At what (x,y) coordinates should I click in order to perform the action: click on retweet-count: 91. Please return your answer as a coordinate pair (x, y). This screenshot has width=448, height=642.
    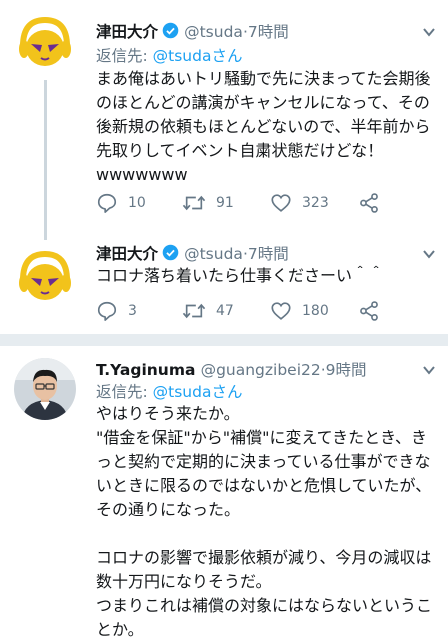
    Looking at the image, I should click on (225, 203).